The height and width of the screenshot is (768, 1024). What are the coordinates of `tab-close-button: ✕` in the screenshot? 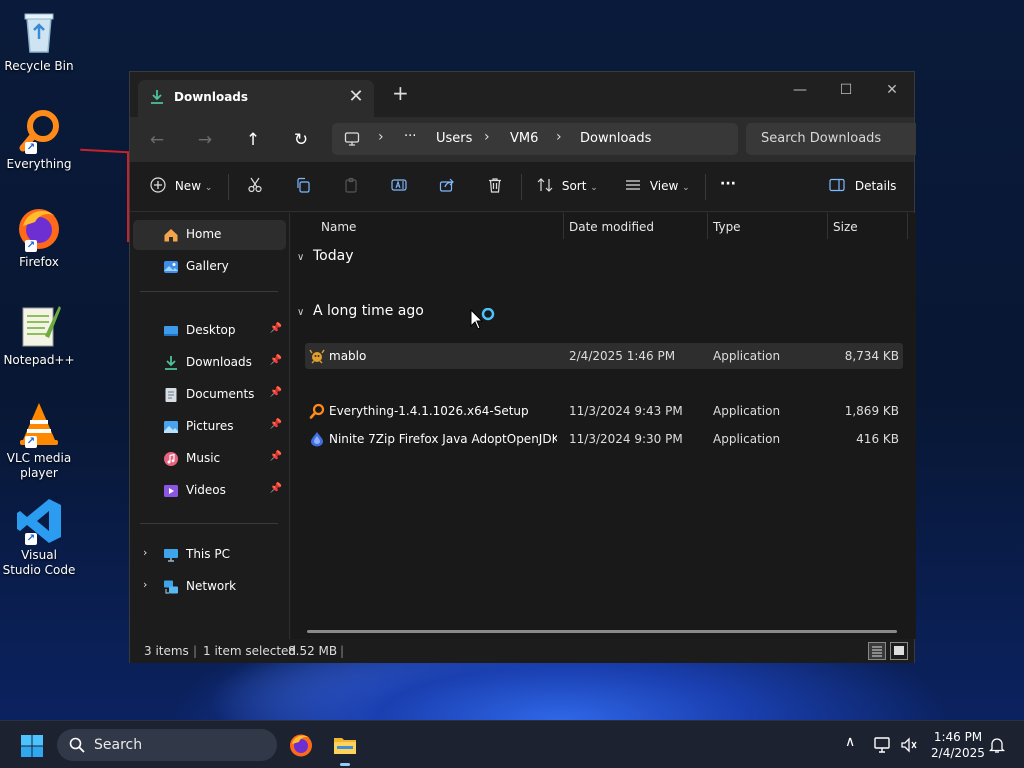 It's located at (356, 96).